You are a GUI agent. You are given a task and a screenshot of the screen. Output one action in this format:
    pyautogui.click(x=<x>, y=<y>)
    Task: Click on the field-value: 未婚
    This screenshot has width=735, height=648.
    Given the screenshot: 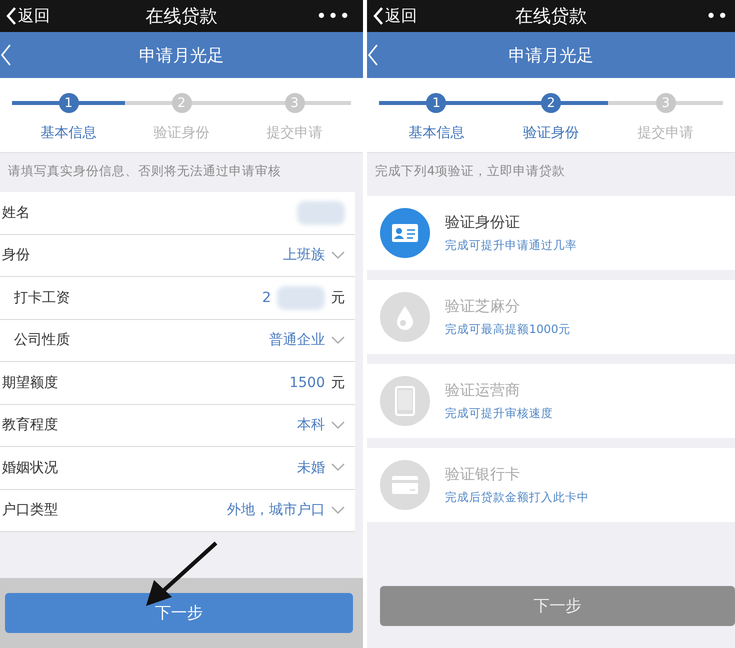 What is the action you would take?
    pyautogui.click(x=311, y=467)
    